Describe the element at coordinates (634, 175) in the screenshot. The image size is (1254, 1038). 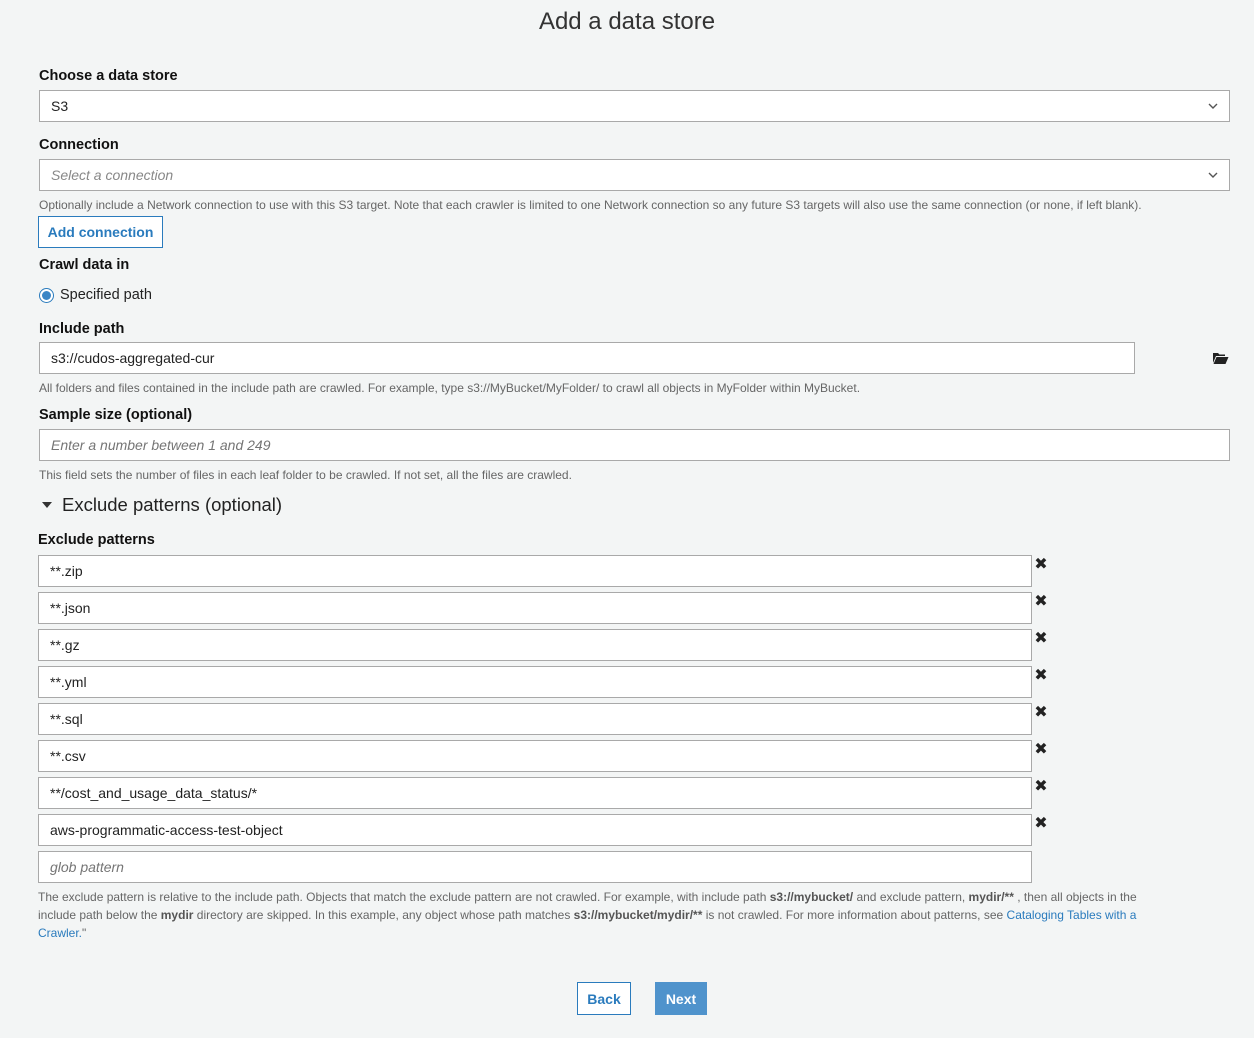
I see `connection-select: Select a connection` at that location.